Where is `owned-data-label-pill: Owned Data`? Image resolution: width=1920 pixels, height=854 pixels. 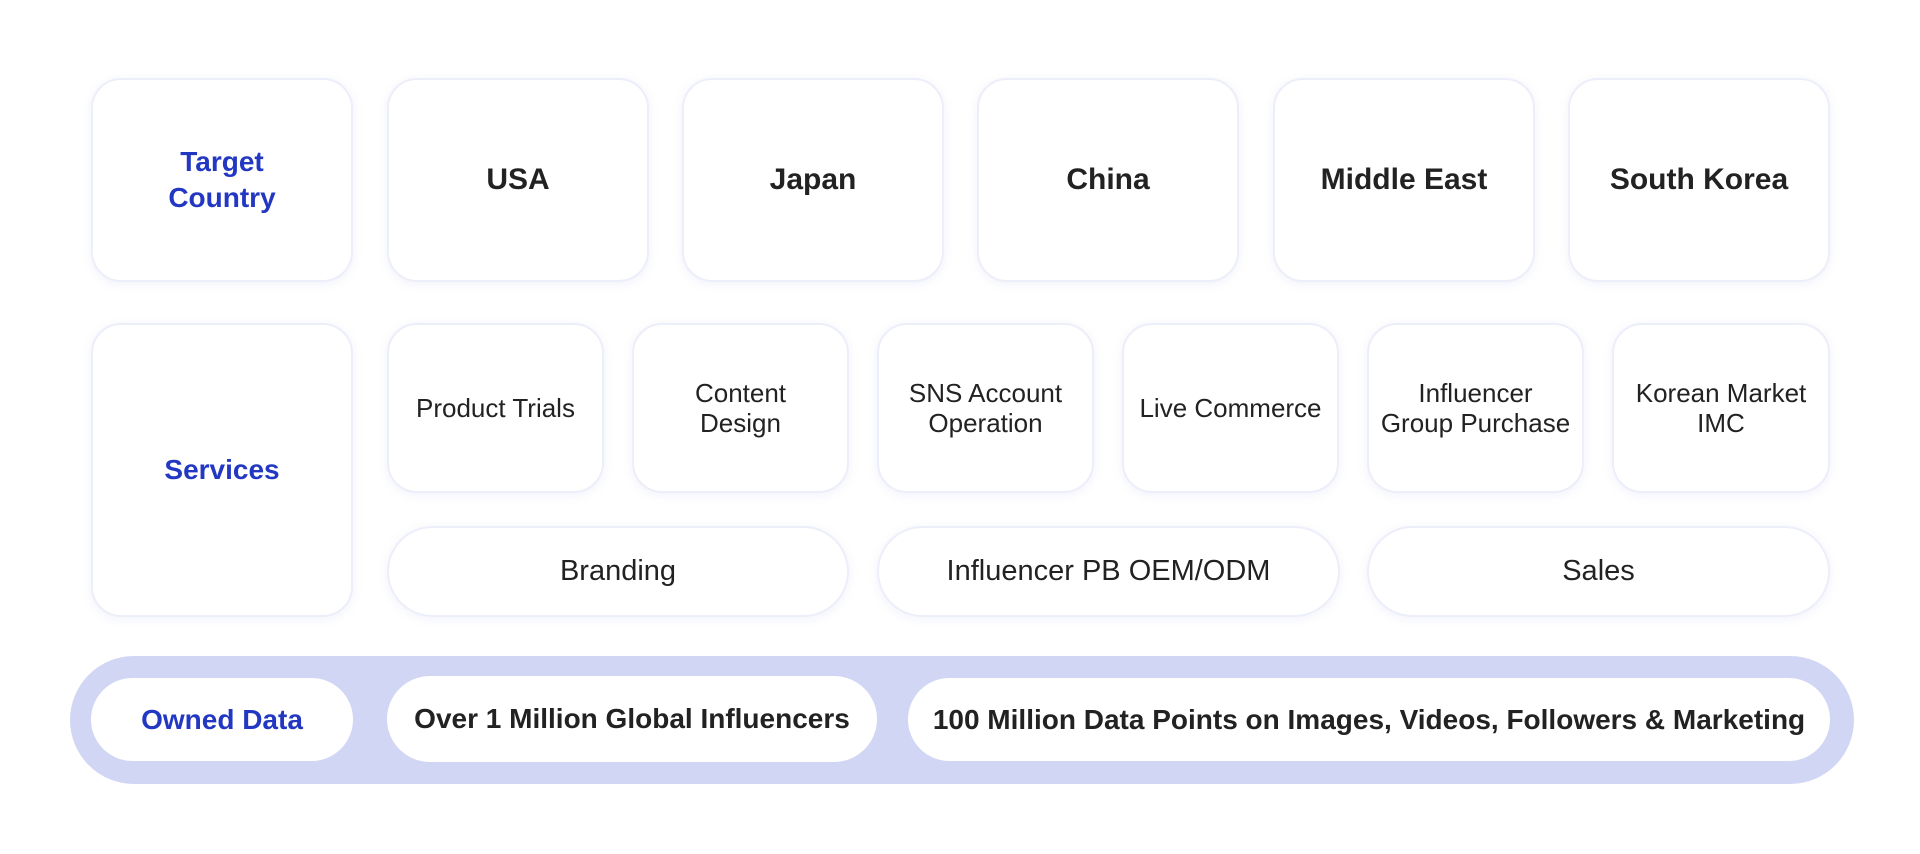 owned-data-label-pill: Owned Data is located at coordinates (222, 719).